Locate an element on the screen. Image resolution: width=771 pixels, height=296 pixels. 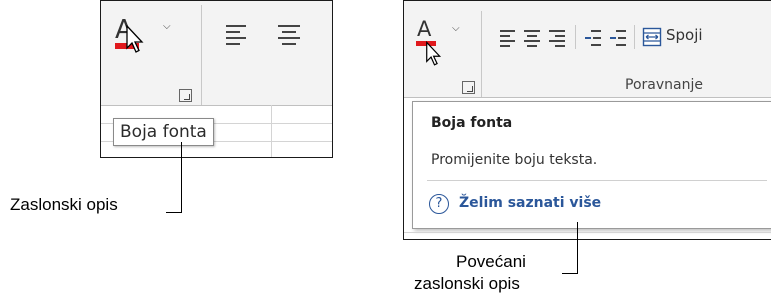
supertip-divider is located at coordinates (597, 180).